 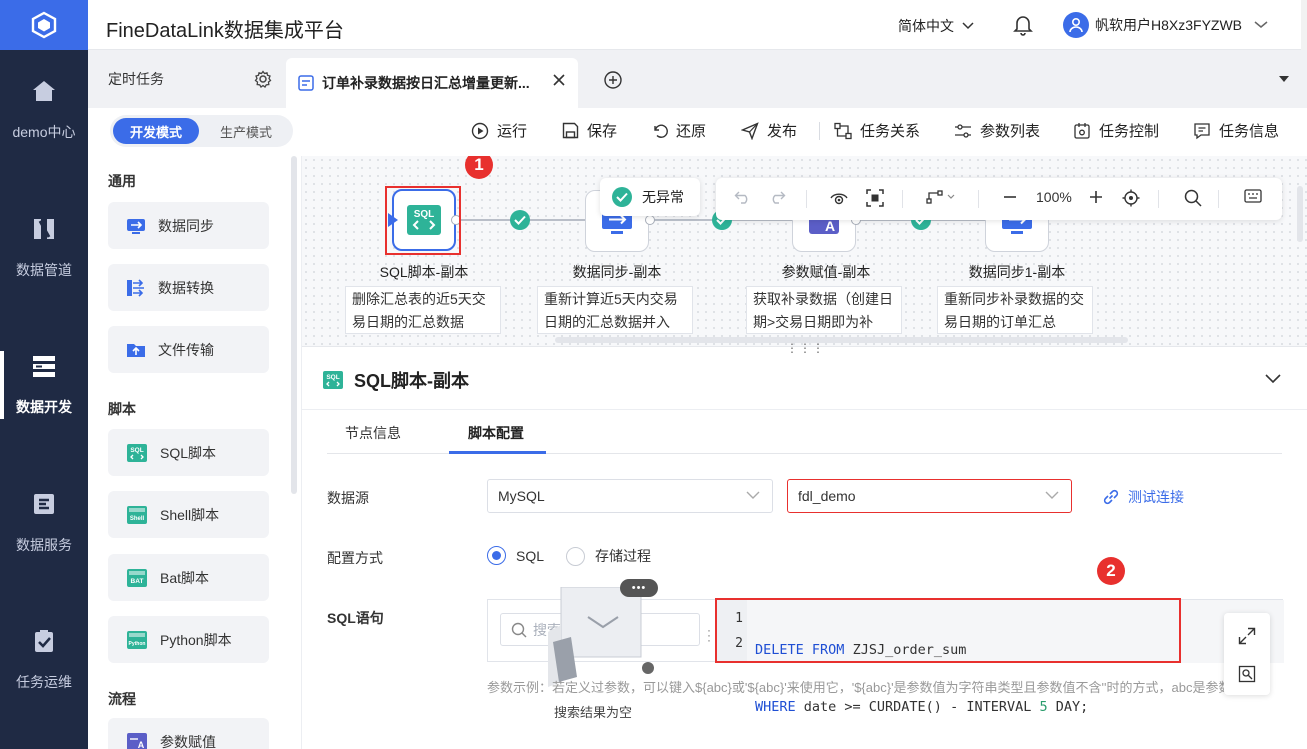 What do you see at coordinates (188, 514) in the screenshot?
I see `palette-item-shell-script: Shell Shell脚本` at bounding box center [188, 514].